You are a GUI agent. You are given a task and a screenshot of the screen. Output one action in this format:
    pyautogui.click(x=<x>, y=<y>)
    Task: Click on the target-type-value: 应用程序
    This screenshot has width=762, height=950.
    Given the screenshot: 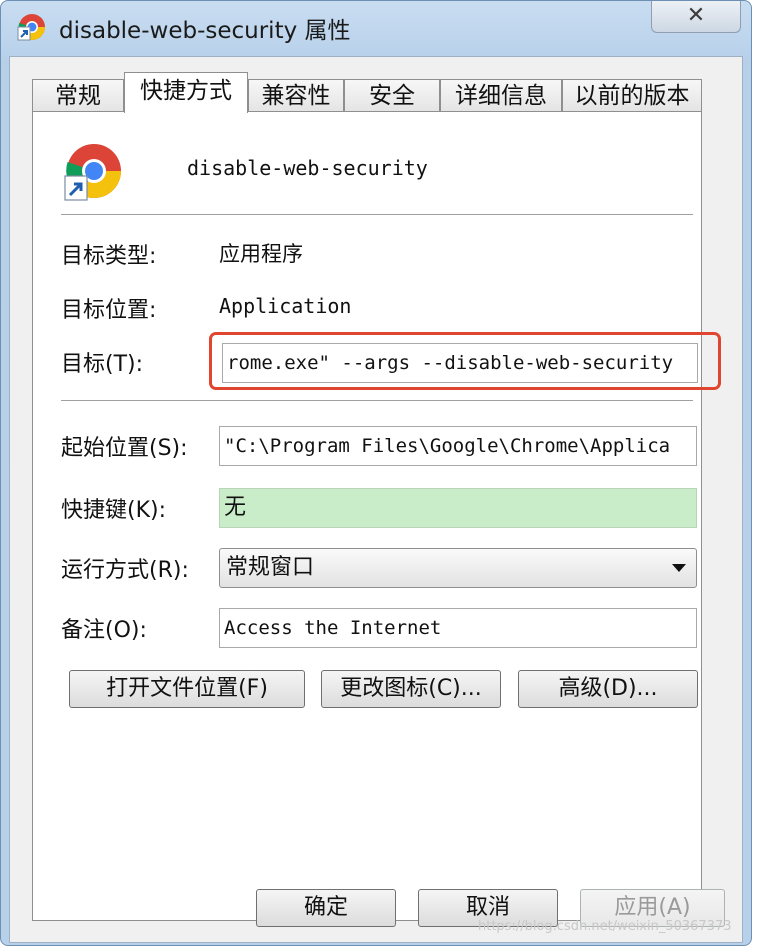 What is the action you would take?
    pyautogui.click(x=261, y=254)
    